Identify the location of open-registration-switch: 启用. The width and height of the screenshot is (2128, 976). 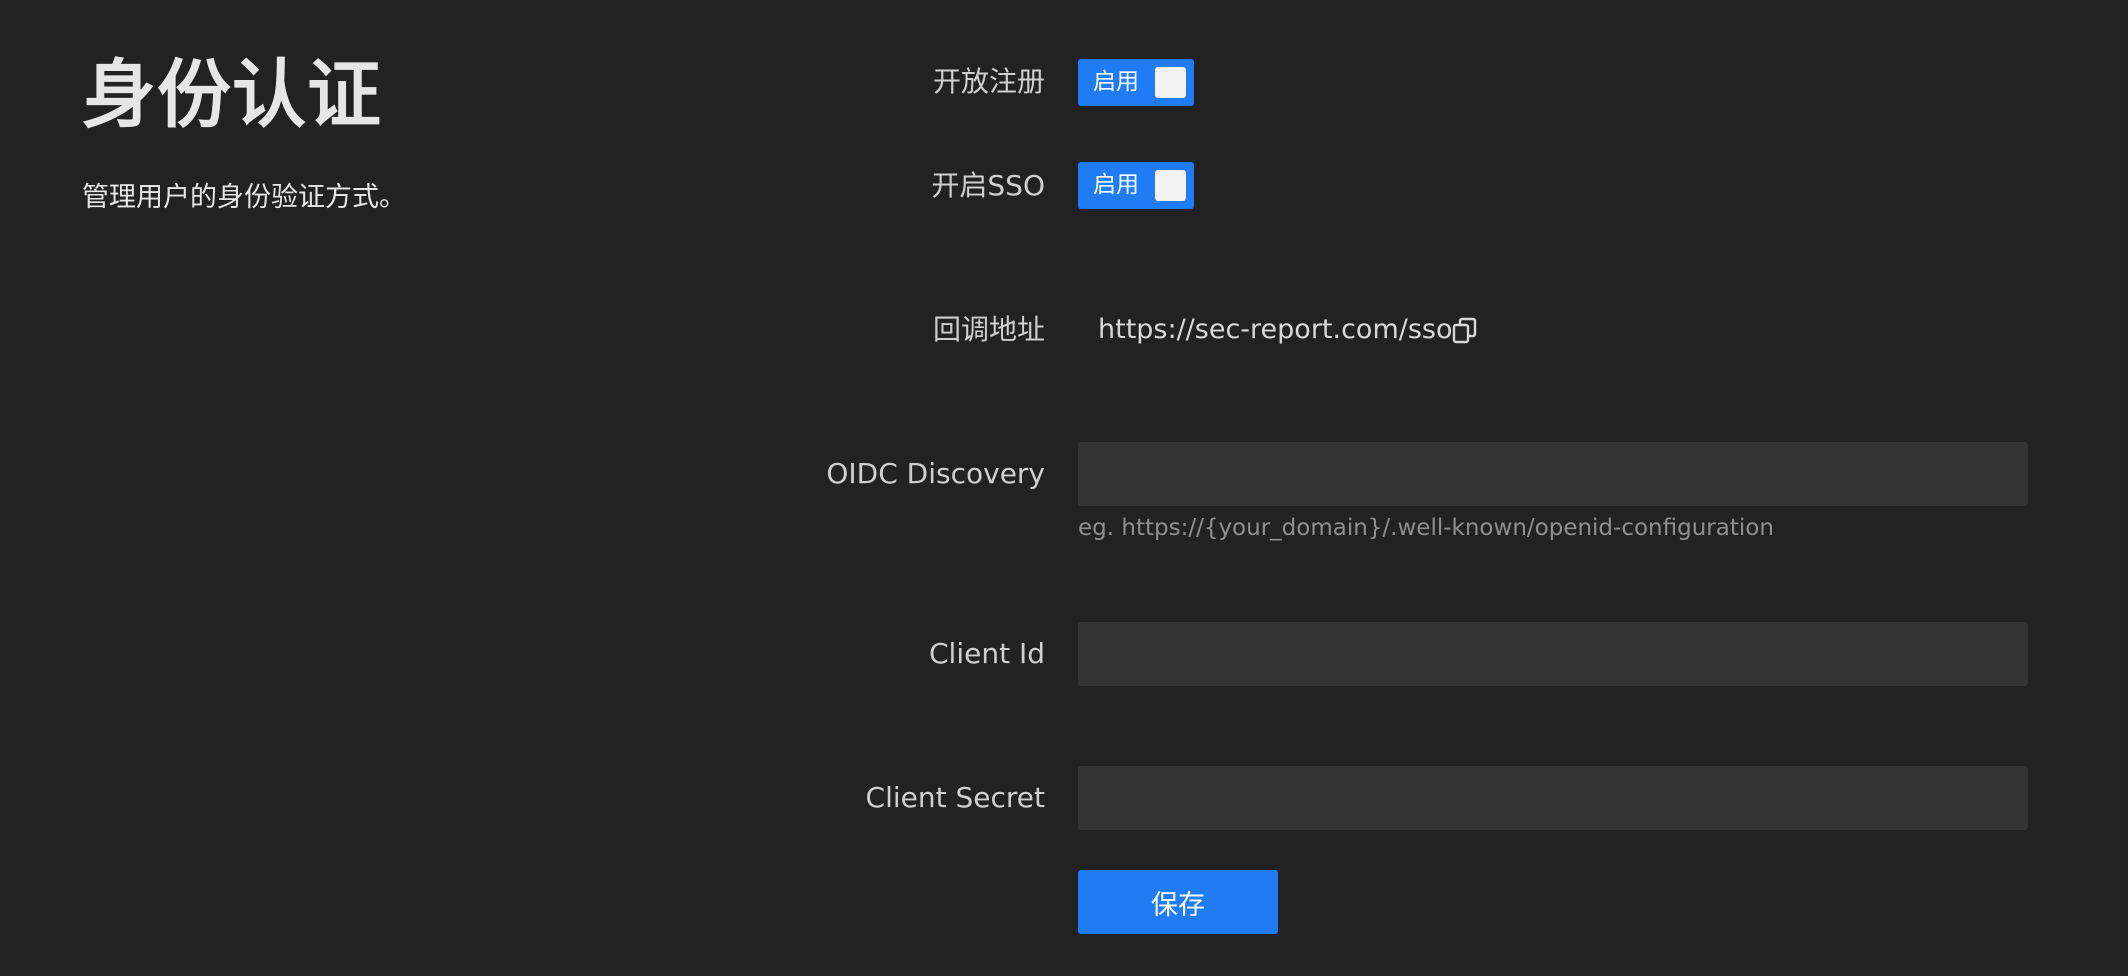
(1136, 82).